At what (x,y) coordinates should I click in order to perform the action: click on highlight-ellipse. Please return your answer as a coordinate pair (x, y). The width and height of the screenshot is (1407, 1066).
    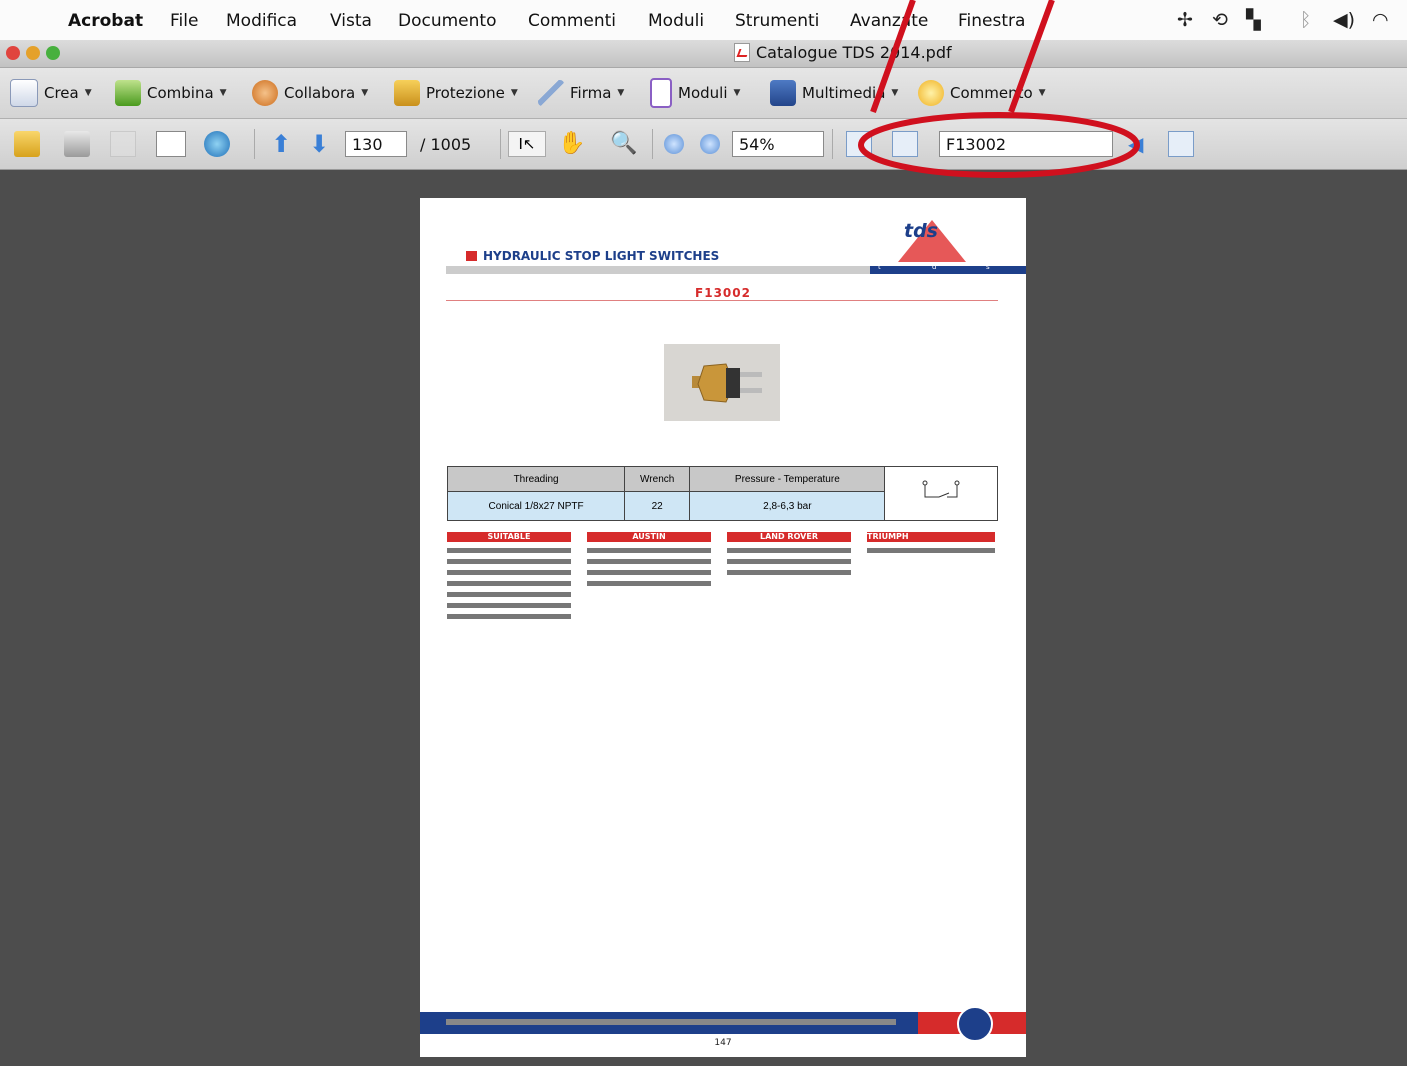
    Looking at the image, I should click on (999, 145).